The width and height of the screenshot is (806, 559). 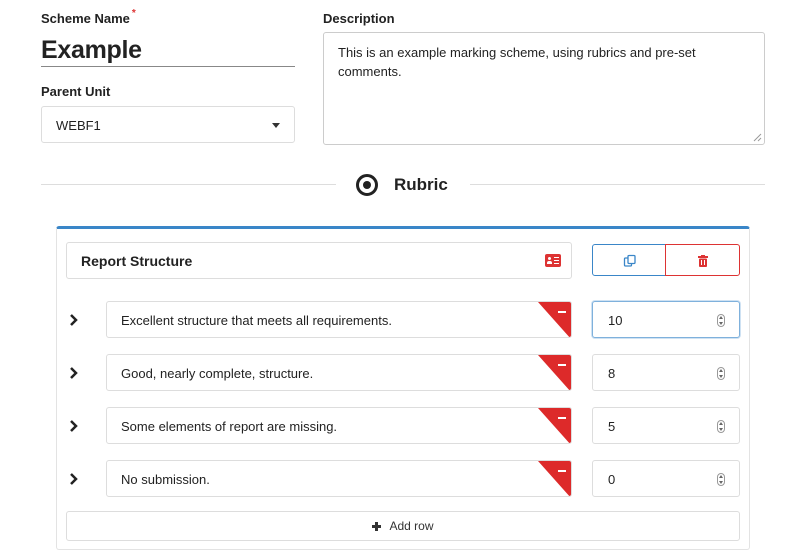 I want to click on rubric-row-text: Good, nearly complete, structure., so click(x=217, y=373).